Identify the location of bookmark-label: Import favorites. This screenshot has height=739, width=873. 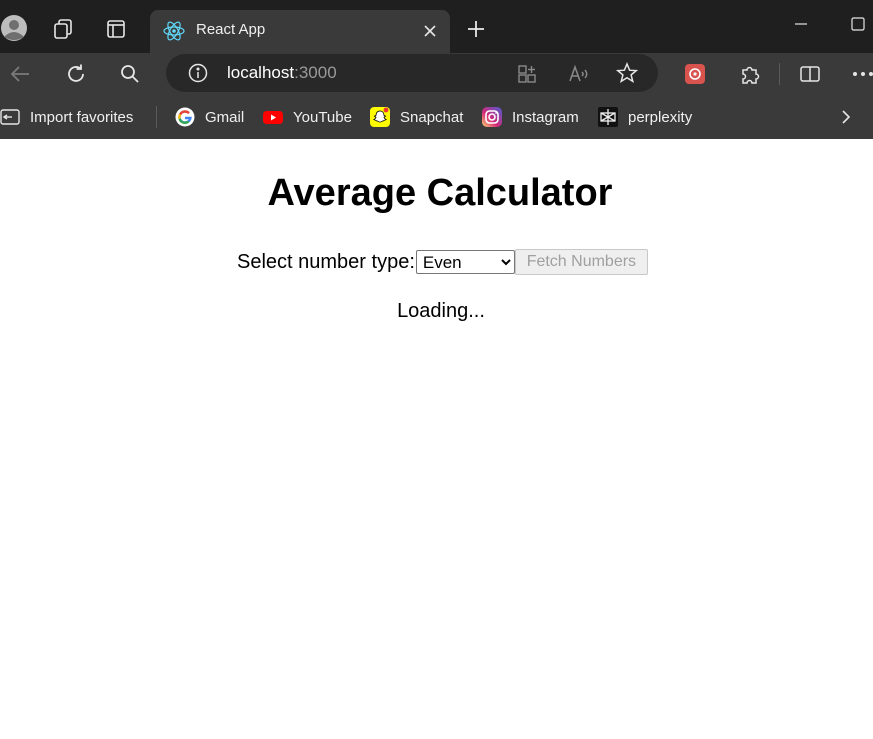
(82, 117).